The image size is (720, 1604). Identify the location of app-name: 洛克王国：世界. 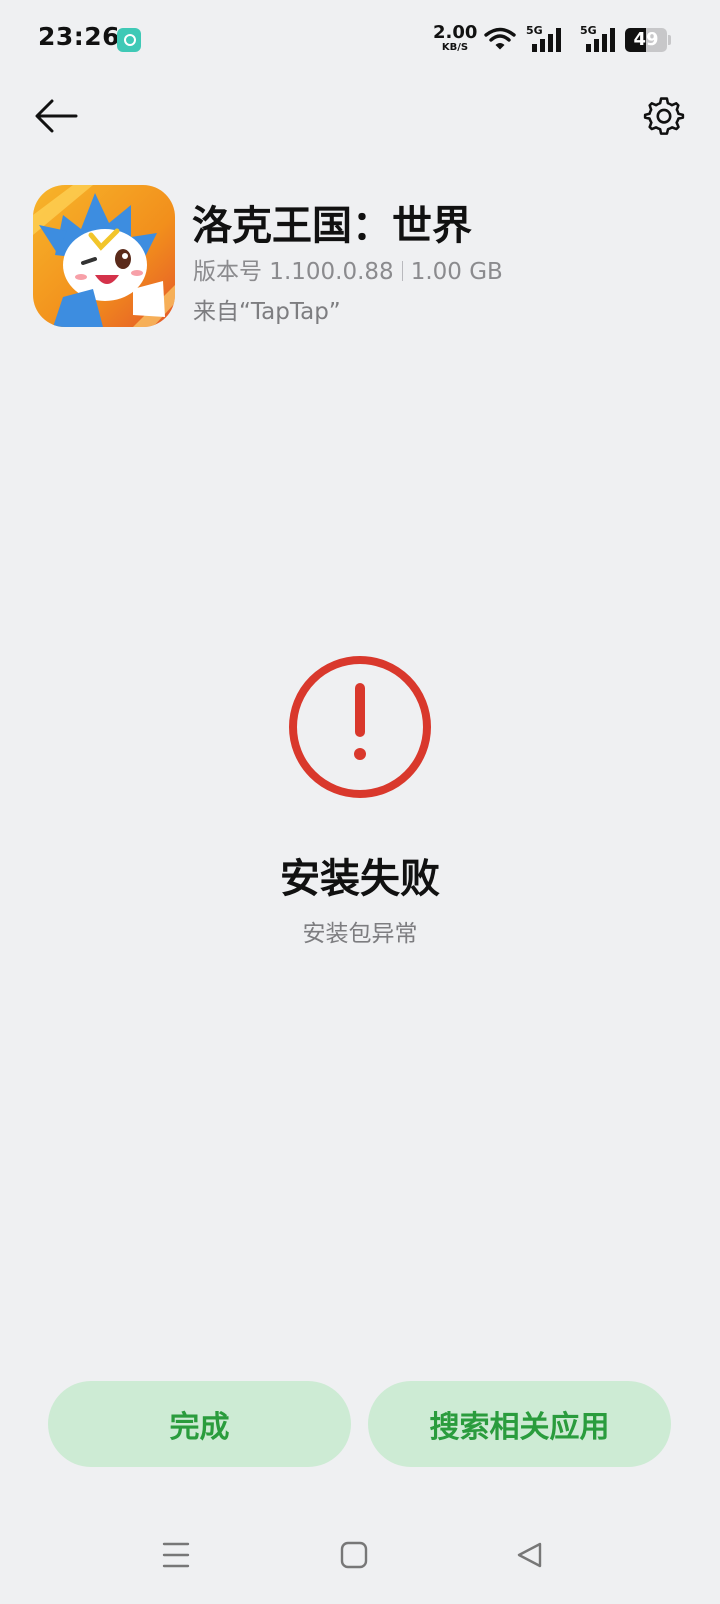
(332, 226).